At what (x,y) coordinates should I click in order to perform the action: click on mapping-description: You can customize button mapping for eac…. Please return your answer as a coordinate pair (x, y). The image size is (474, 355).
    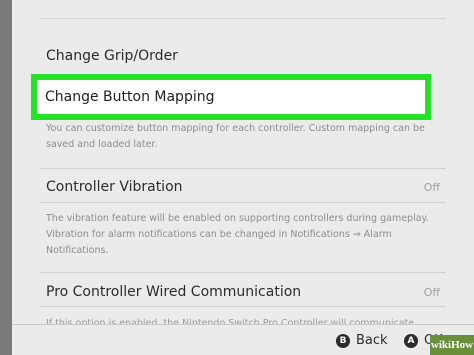
    Looking at the image, I should click on (235, 136).